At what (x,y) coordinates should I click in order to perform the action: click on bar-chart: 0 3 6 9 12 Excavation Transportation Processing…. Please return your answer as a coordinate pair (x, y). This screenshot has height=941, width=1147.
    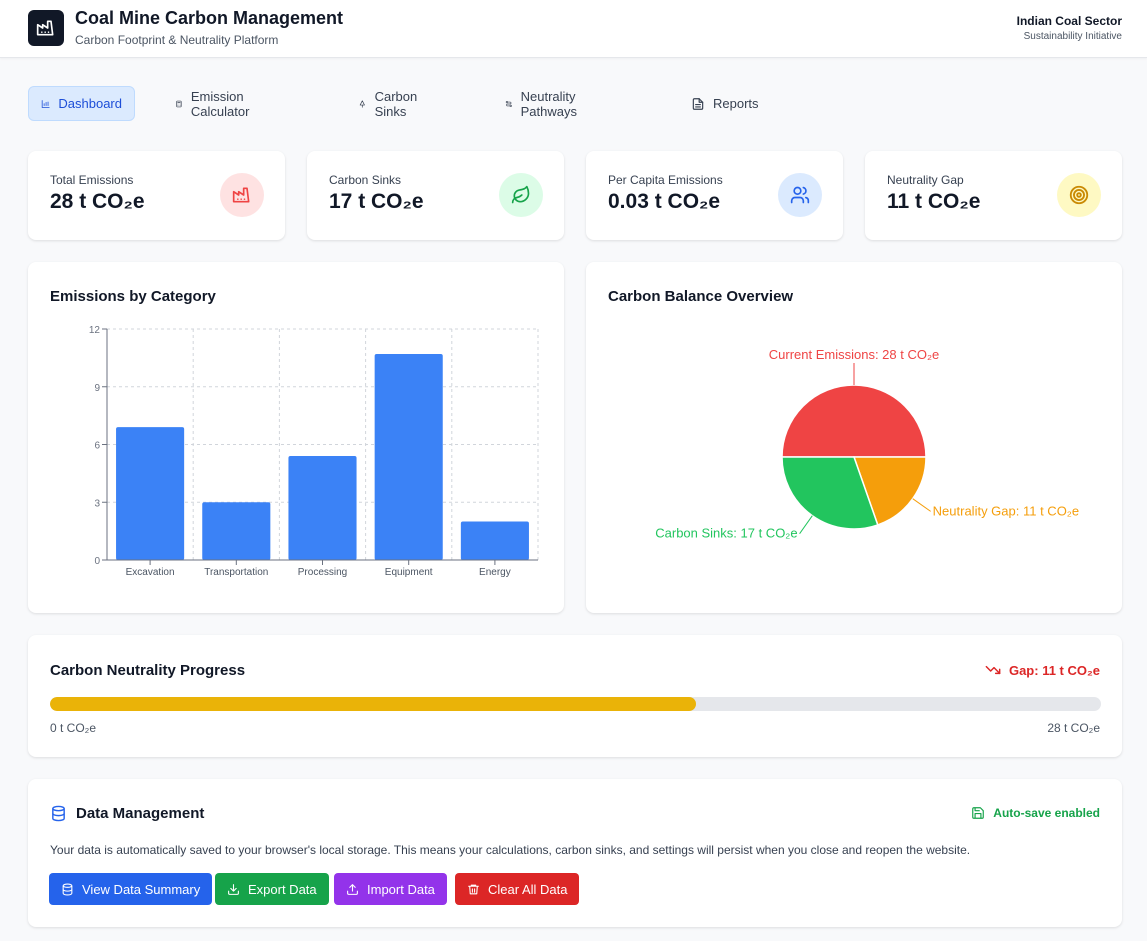
    Looking at the image, I should click on (314, 451).